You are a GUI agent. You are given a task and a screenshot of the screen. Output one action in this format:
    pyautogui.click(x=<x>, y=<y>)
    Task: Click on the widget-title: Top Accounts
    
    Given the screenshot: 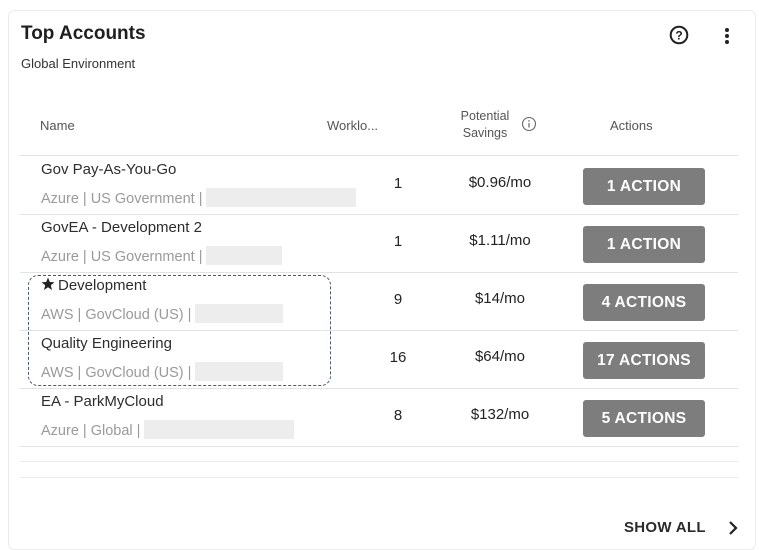 What is the action you would take?
    pyautogui.click(x=83, y=33)
    